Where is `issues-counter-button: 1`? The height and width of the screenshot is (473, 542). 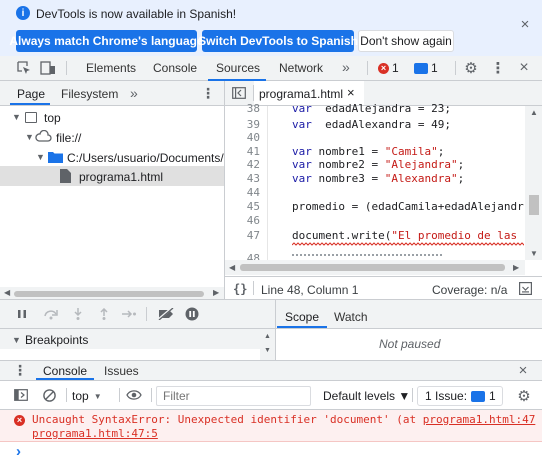 issues-counter-button: 1 is located at coordinates (433, 68).